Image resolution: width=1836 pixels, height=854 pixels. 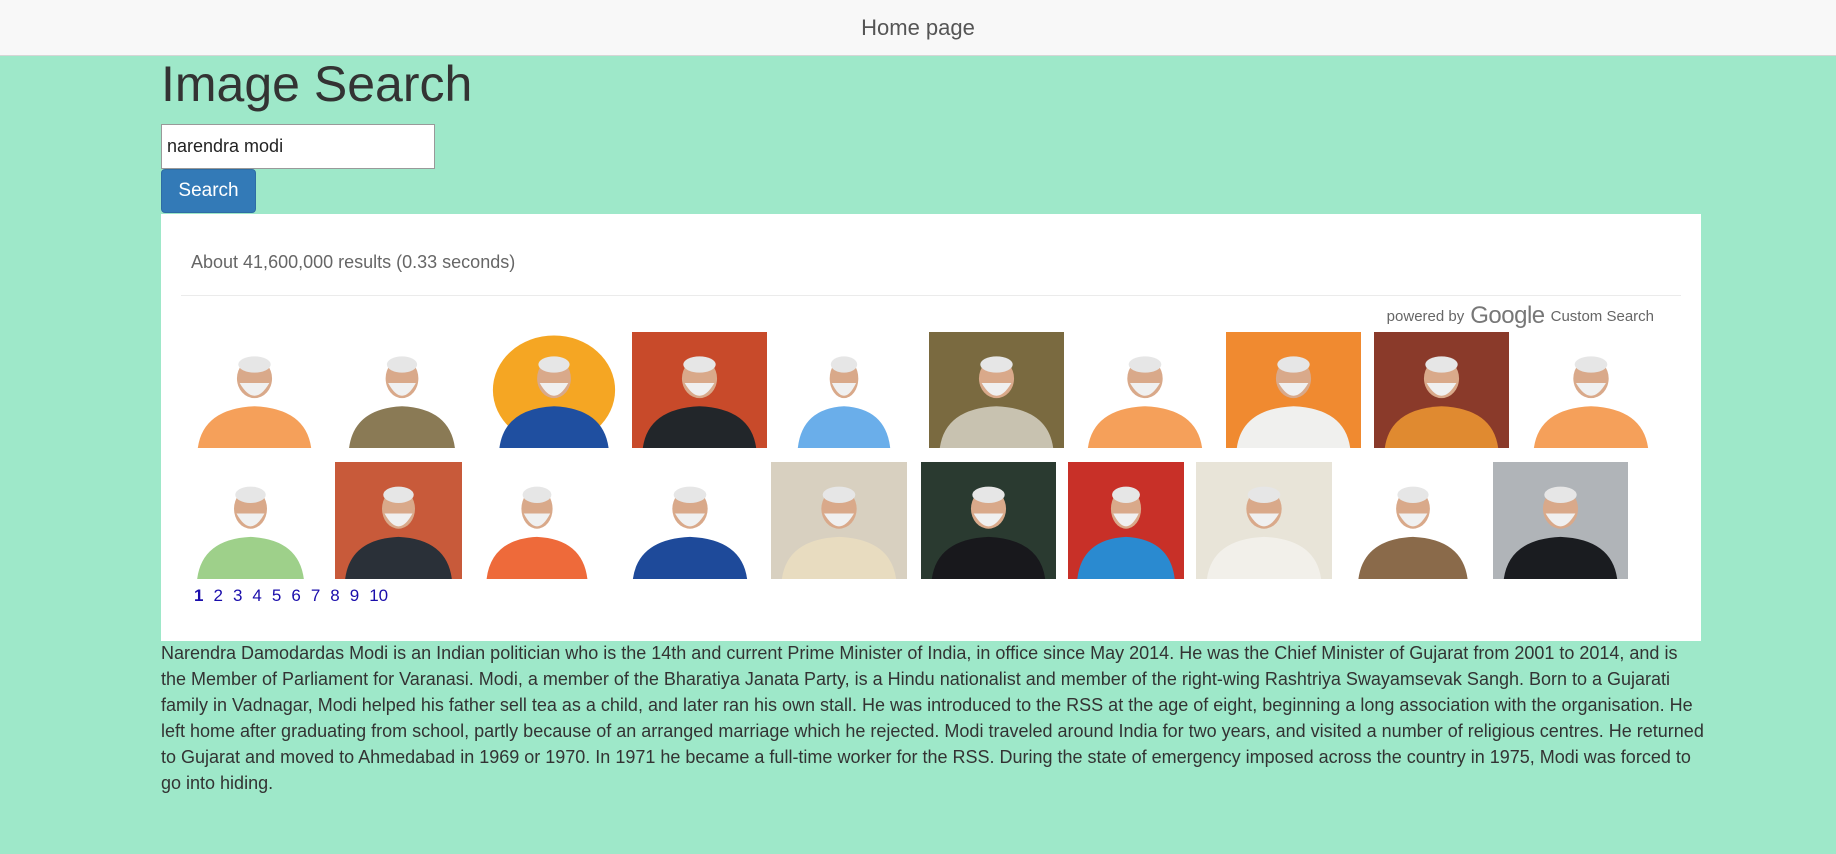 I want to click on custom-search-label: Custom Search, so click(x=1602, y=316).